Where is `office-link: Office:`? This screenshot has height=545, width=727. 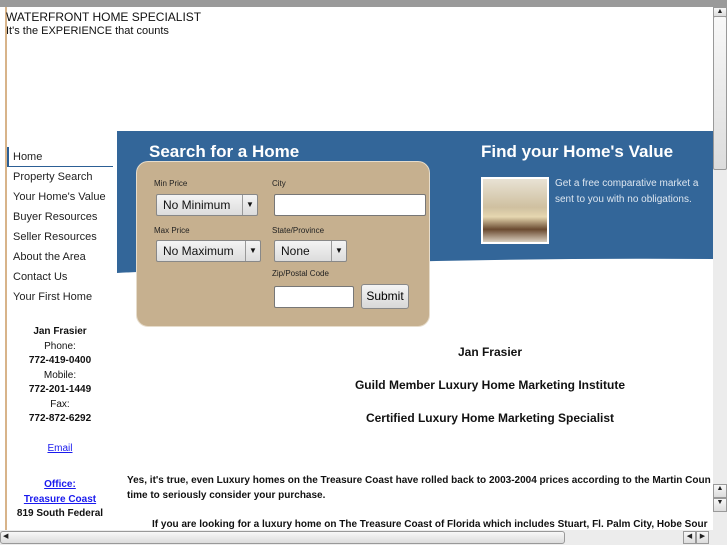
office-link: Office: is located at coordinates (60, 484).